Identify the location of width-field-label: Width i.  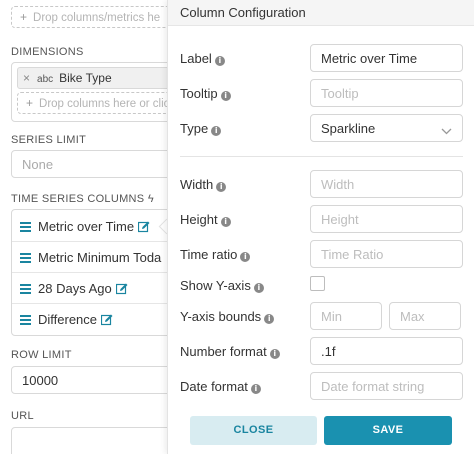
(203, 184).